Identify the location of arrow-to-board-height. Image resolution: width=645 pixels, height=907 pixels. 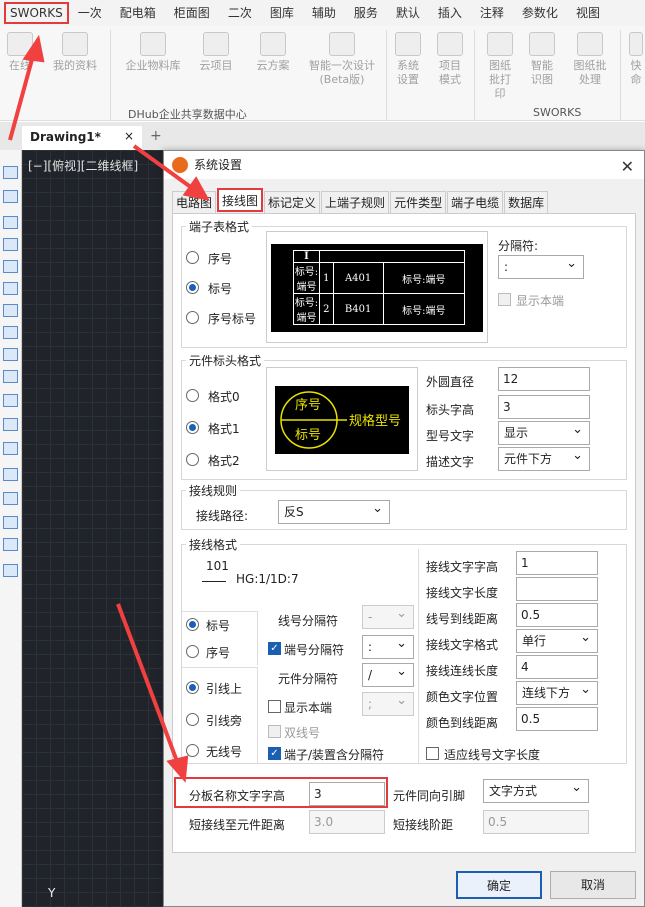
(148, 684).